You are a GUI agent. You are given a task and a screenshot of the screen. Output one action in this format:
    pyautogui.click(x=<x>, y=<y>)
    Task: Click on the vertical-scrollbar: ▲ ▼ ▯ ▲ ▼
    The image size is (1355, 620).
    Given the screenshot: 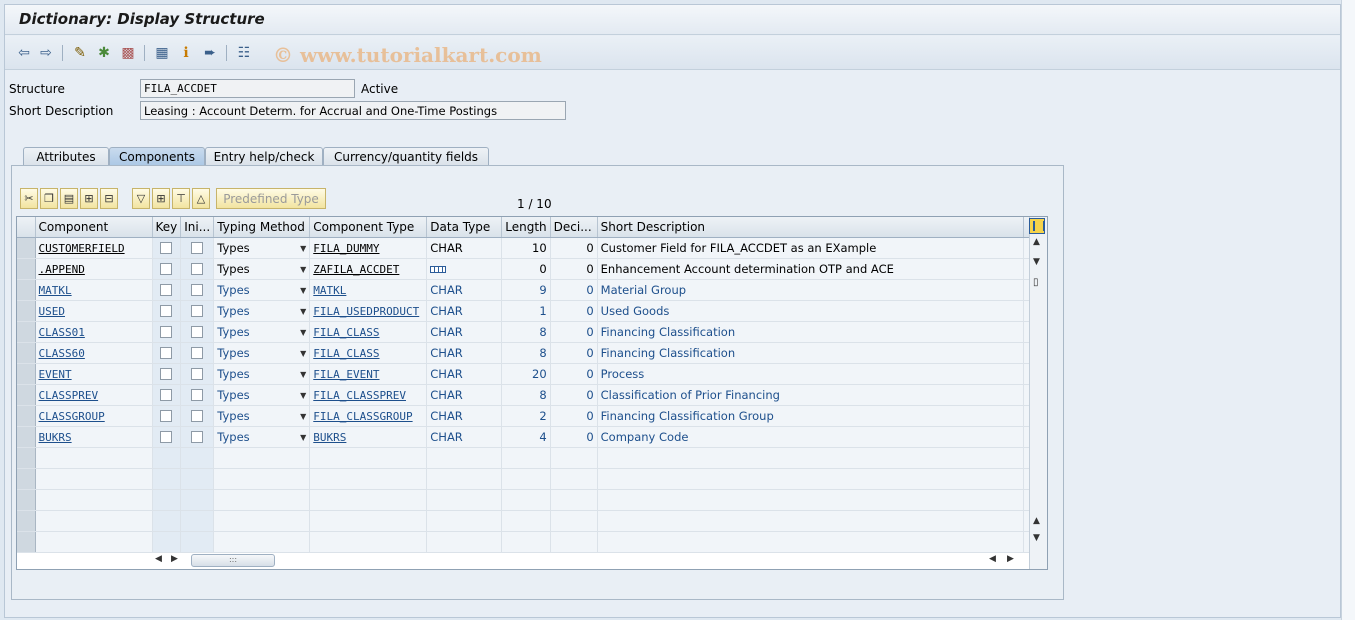 What is the action you would take?
    pyautogui.click(x=1038, y=393)
    